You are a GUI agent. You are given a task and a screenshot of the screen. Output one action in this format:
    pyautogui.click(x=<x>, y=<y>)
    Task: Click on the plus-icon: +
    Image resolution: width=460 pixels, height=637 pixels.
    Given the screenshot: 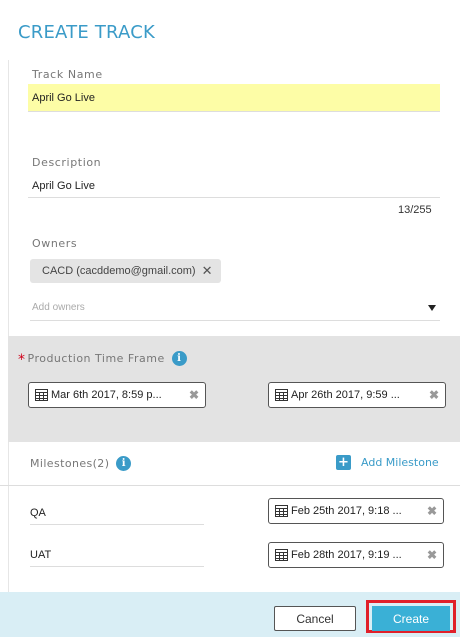 What is the action you would take?
    pyautogui.click(x=343, y=462)
    